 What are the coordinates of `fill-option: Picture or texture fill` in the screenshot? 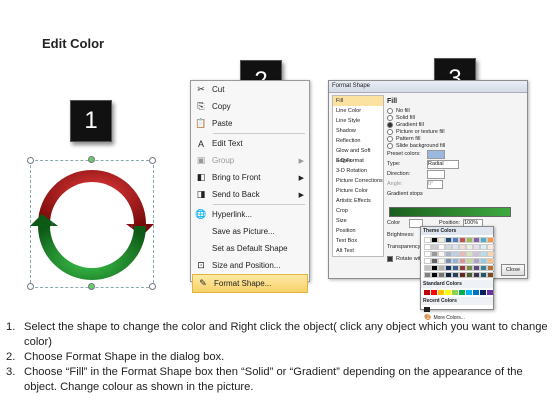 It's located at (455, 131).